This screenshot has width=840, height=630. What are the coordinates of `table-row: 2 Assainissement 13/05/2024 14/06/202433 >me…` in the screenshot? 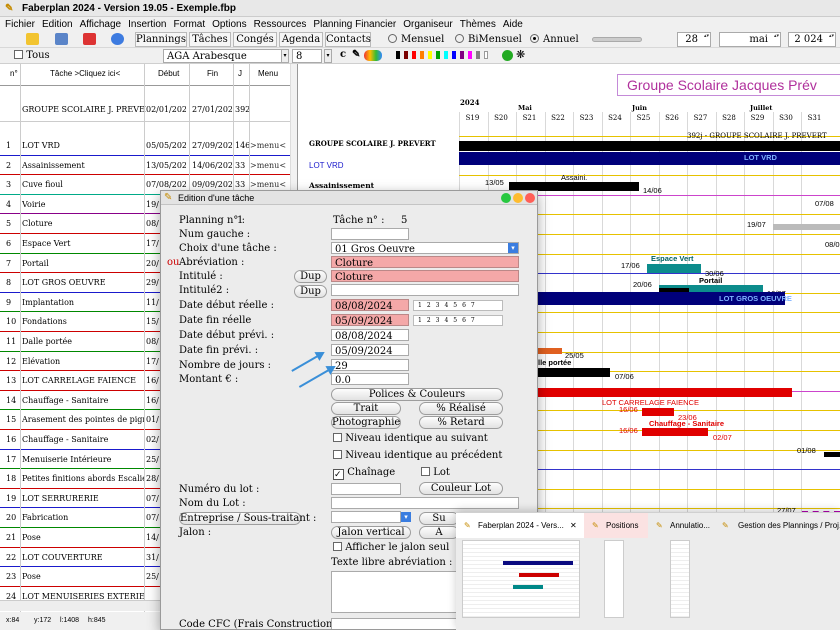 It's located at (145, 166).